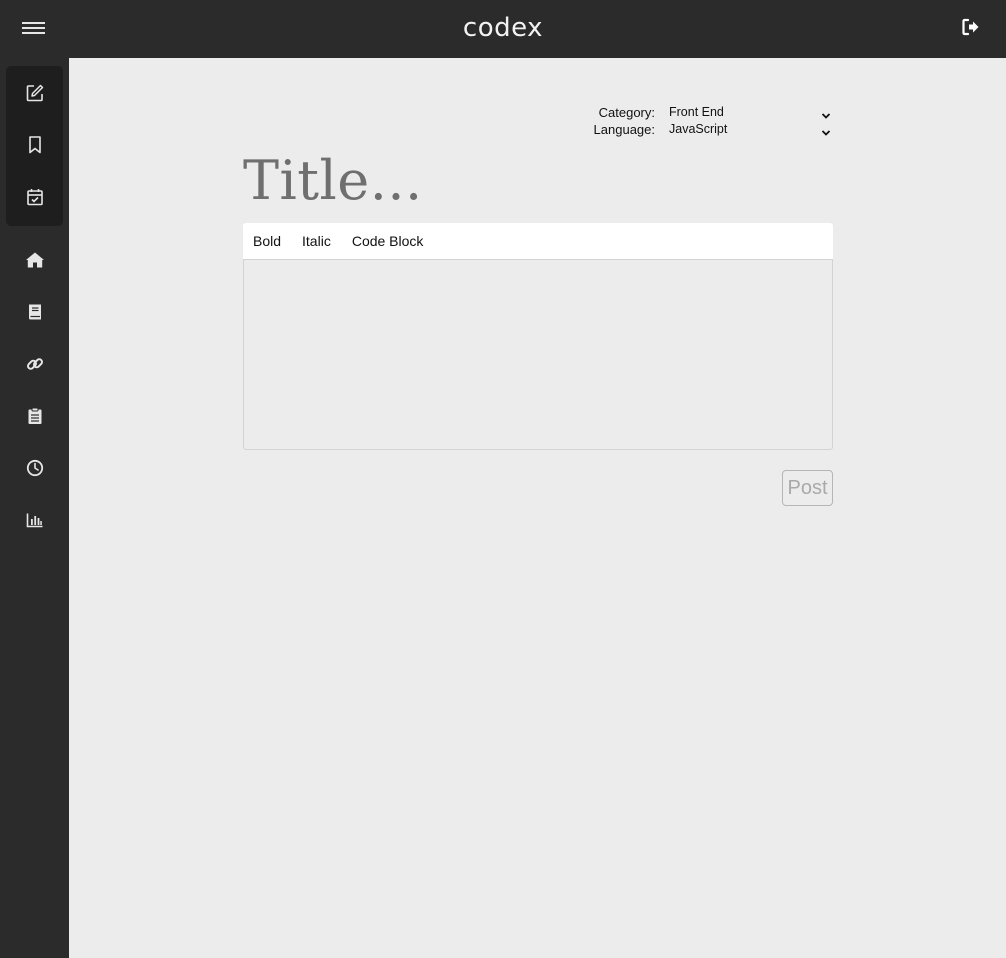 The width and height of the screenshot is (1006, 958). What do you see at coordinates (267, 241) in the screenshot?
I see `bold-button: Bold` at bounding box center [267, 241].